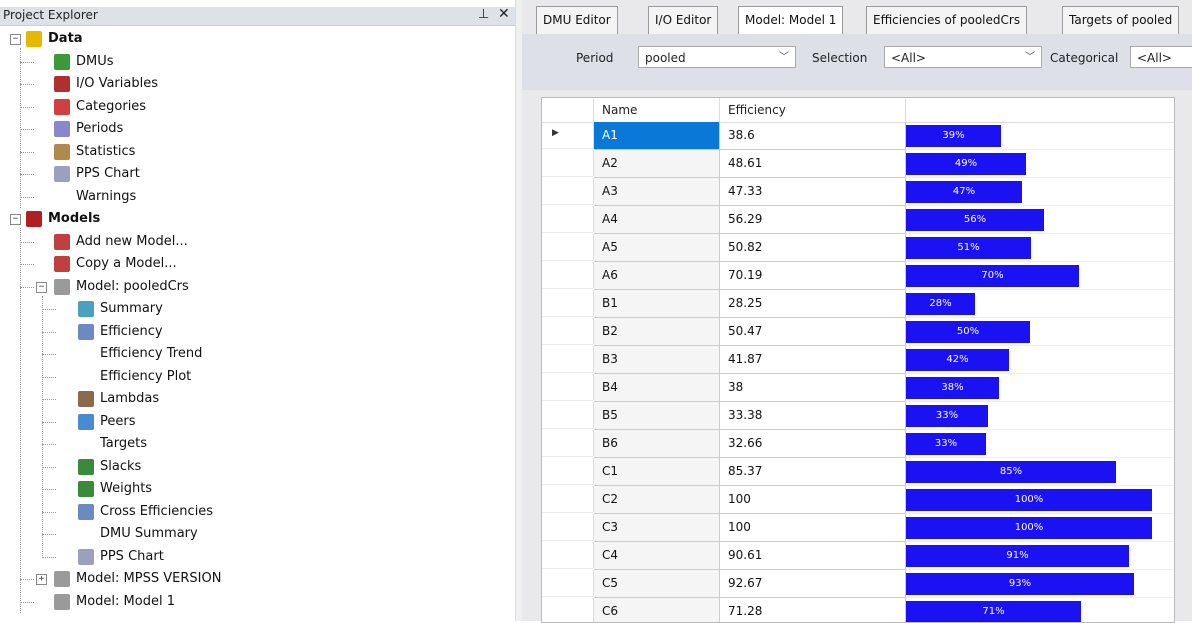  Describe the element at coordinates (813, 472) in the screenshot. I see `cell-efficiency: 85.37` at that location.